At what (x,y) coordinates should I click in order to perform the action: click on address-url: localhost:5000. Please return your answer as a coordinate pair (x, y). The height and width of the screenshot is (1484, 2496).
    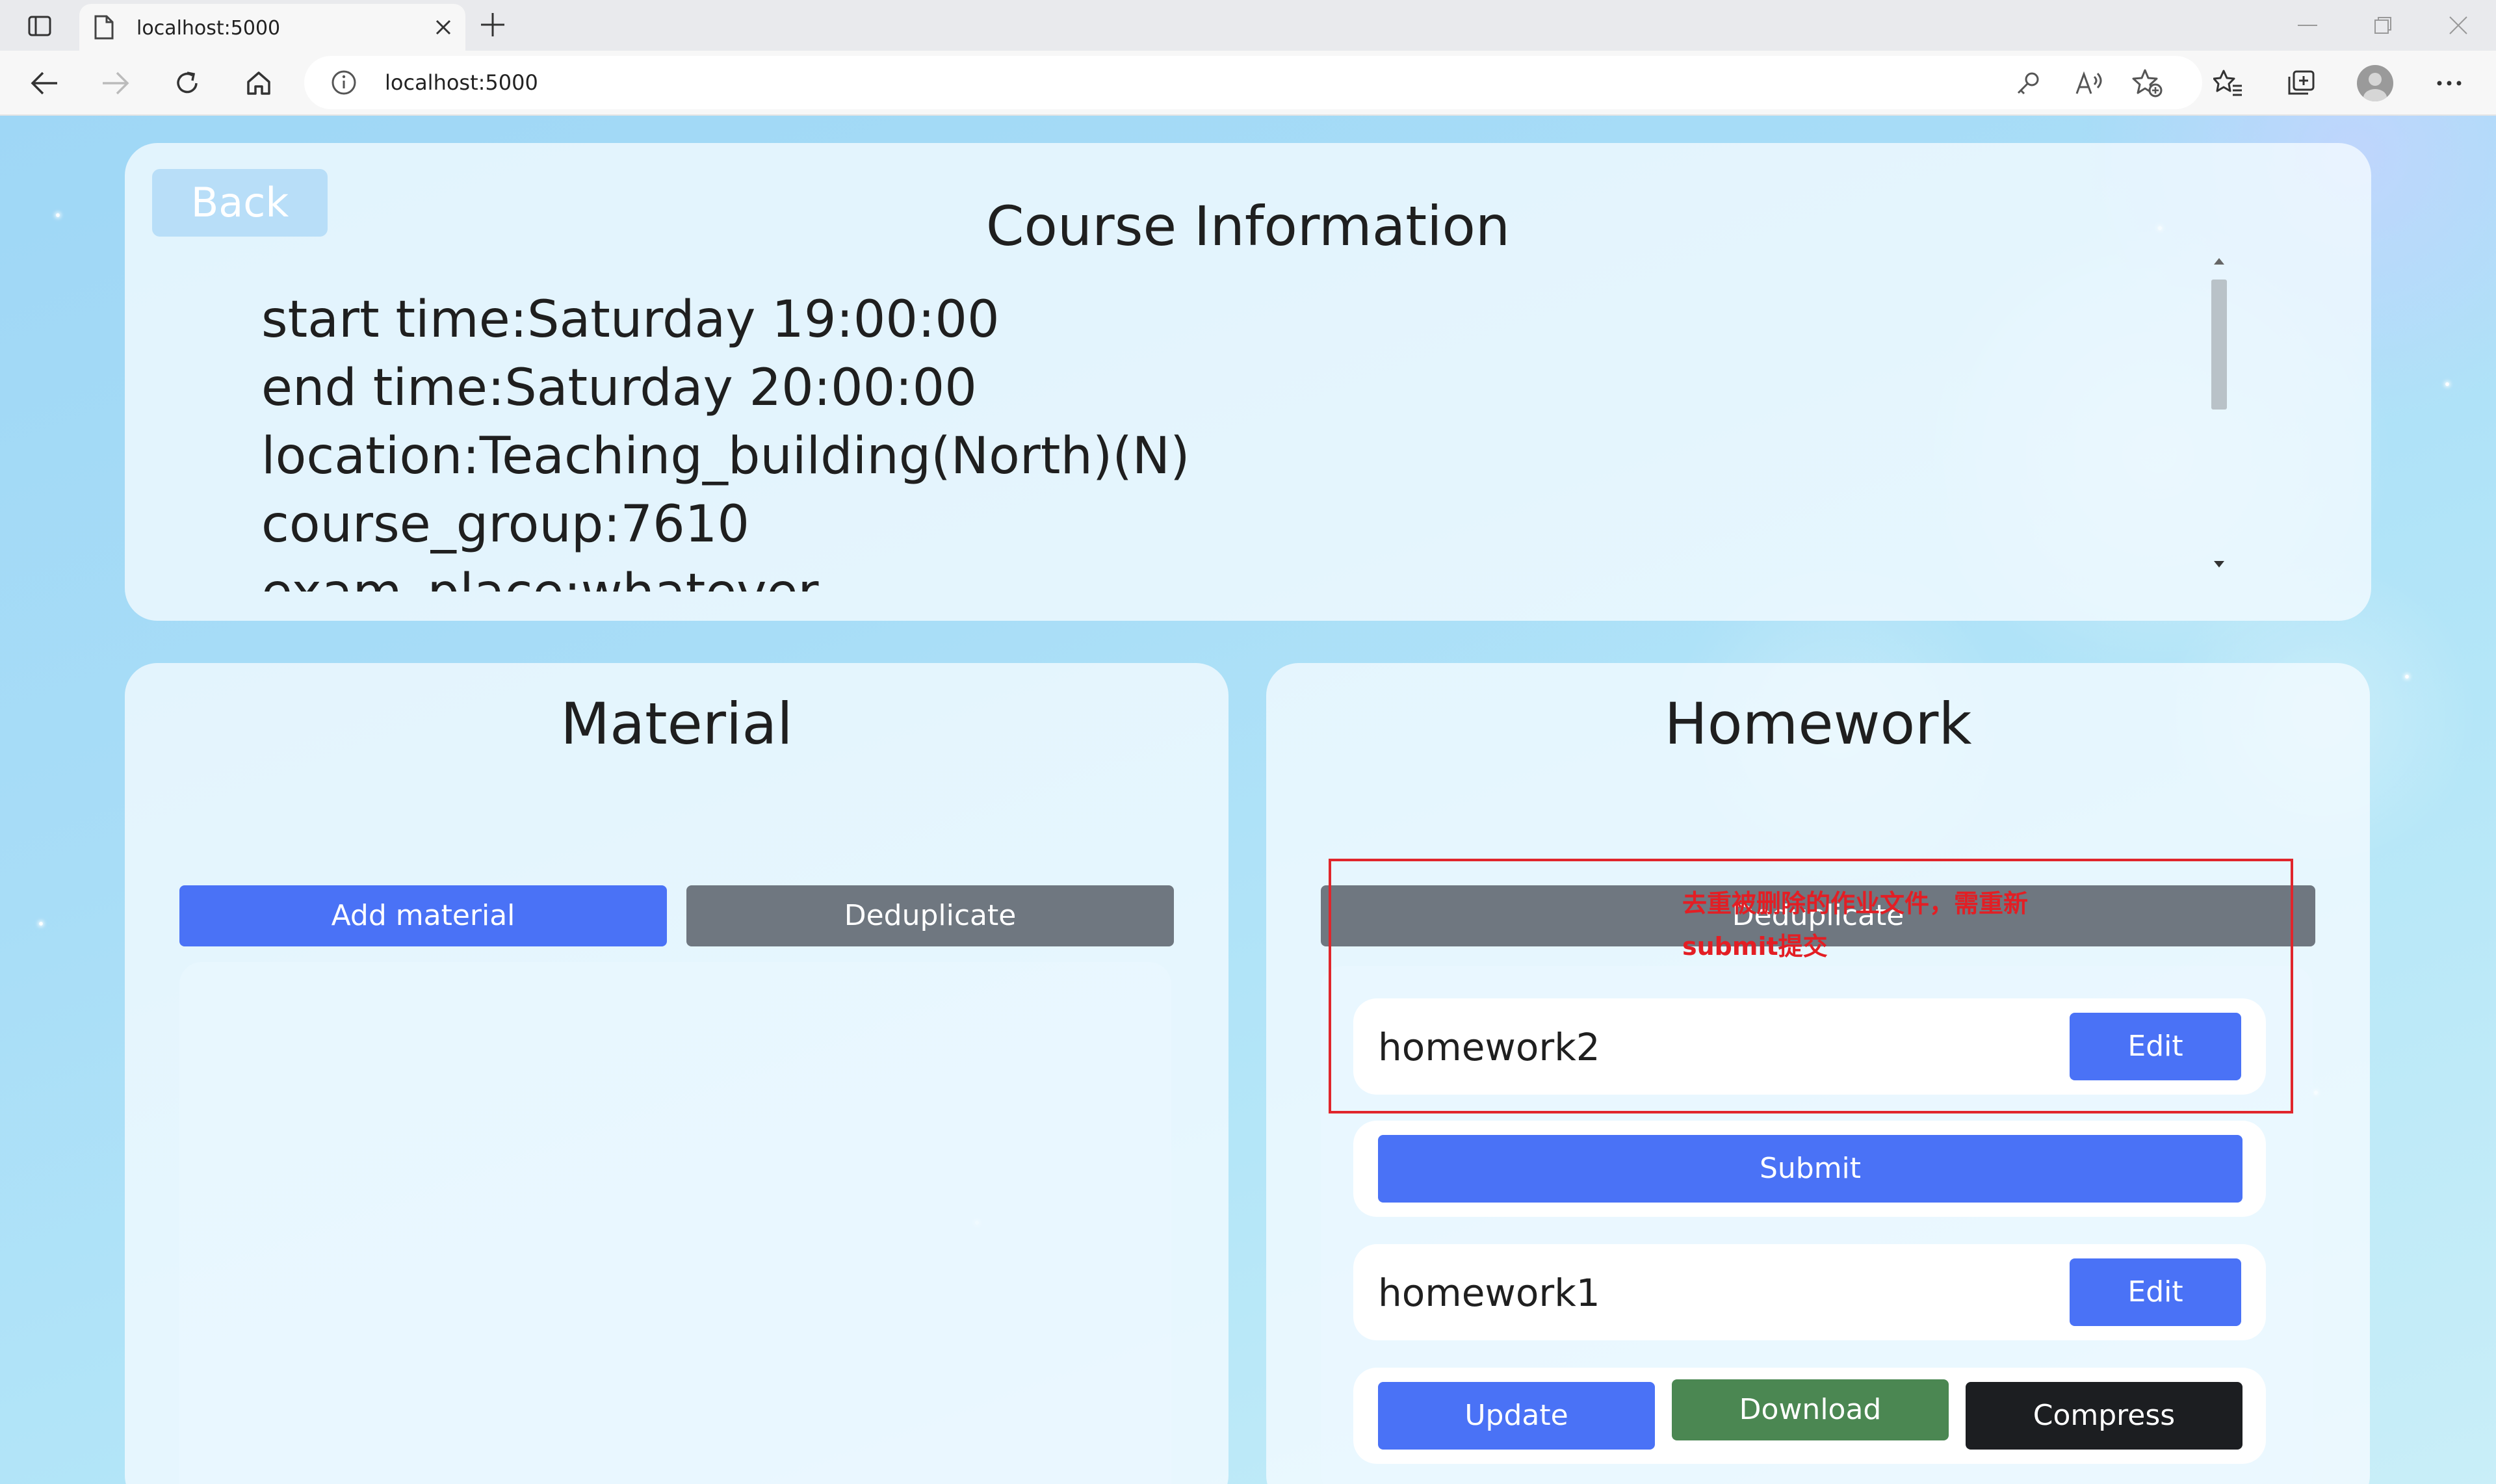
    Looking at the image, I should click on (461, 83).